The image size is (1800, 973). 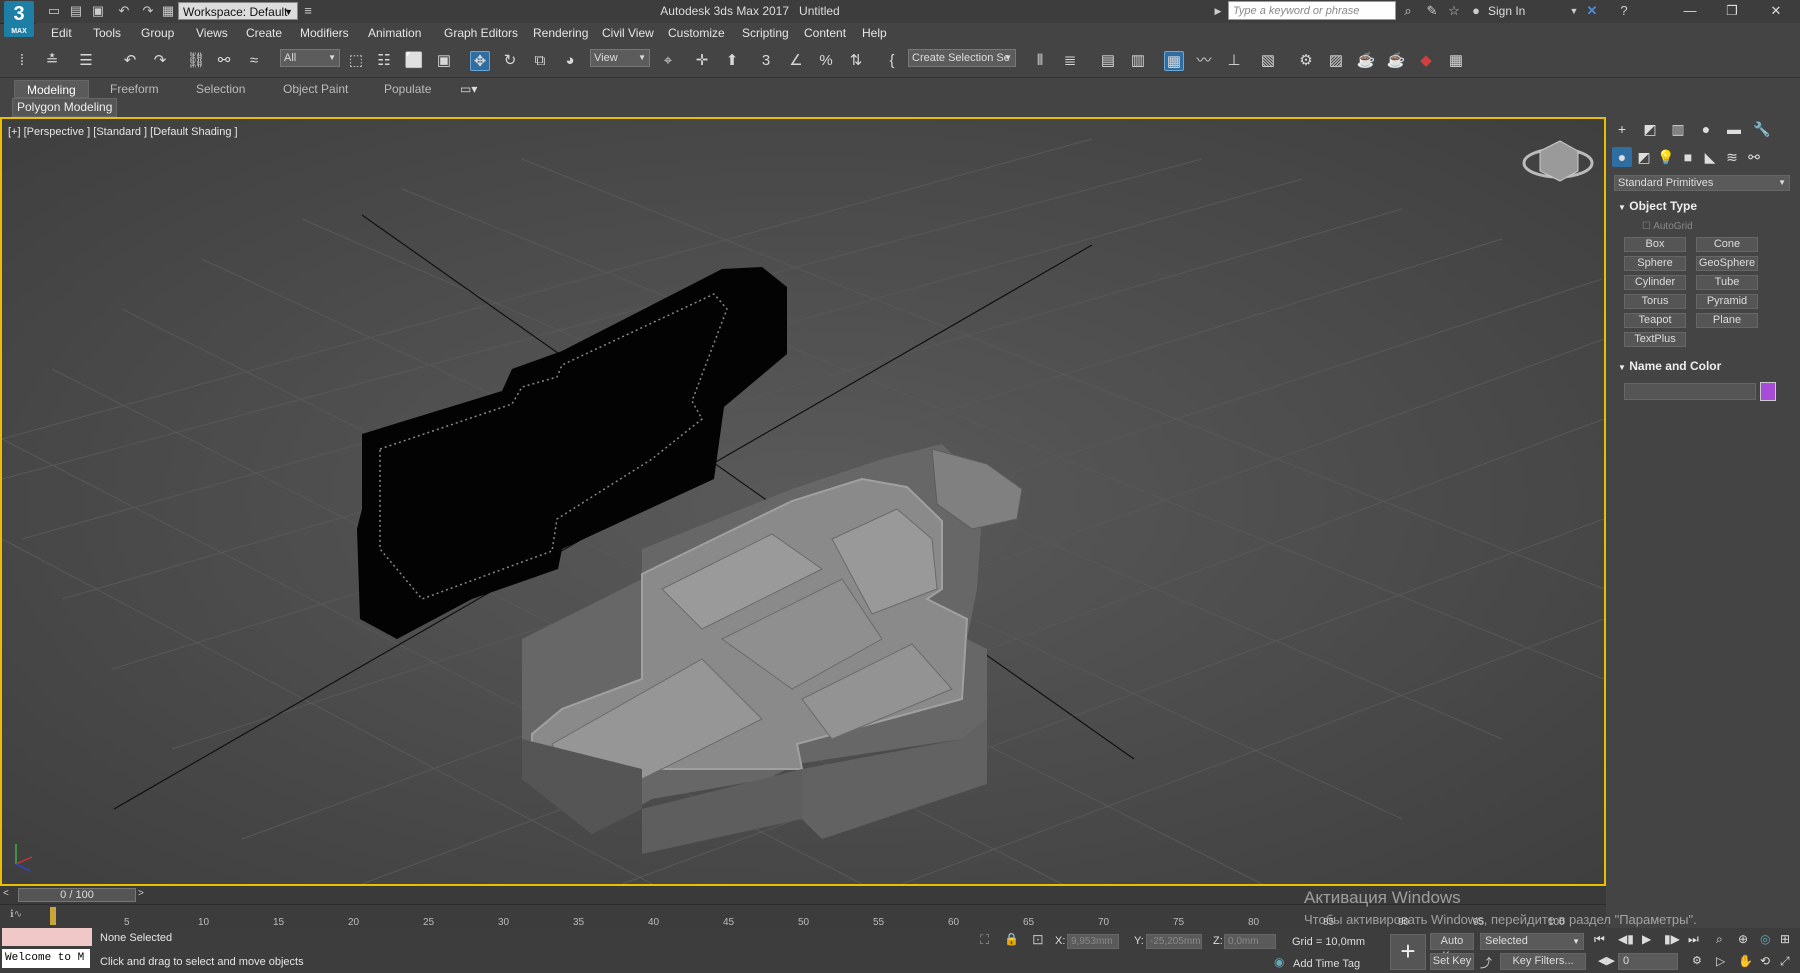 What do you see at coordinates (1138, 61) in the screenshot?
I see `layer-explorer-icon: ▥` at bounding box center [1138, 61].